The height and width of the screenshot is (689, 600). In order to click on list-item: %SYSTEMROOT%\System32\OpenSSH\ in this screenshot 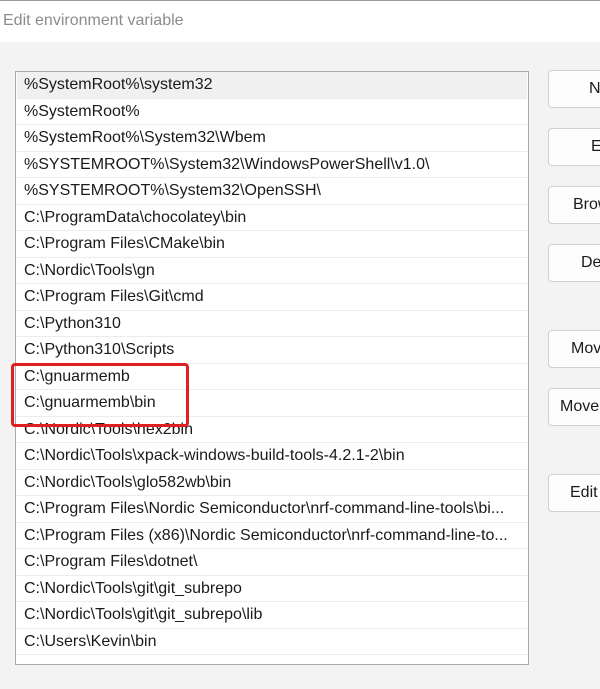, I will do `click(272, 191)`.